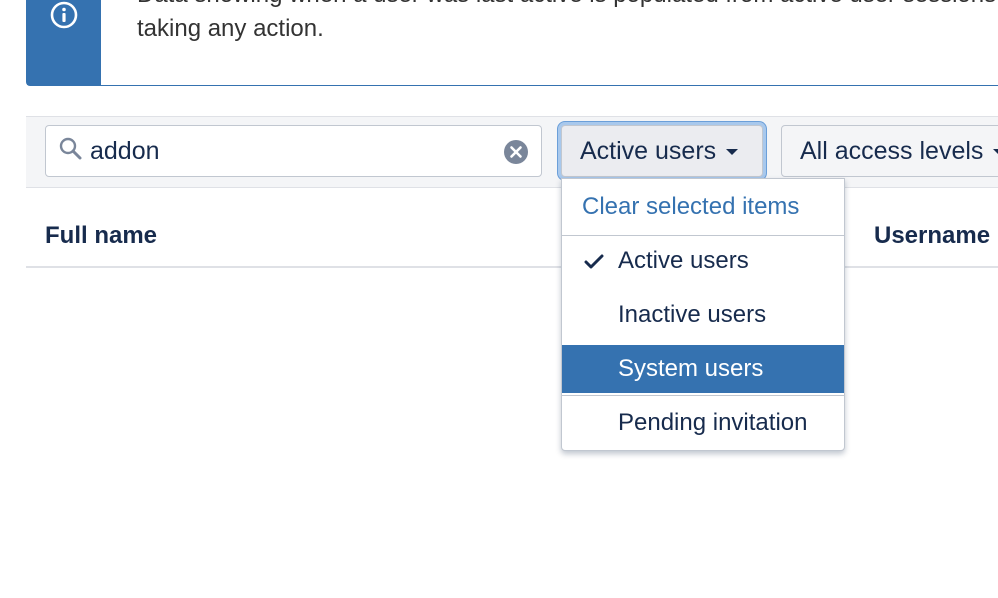 This screenshot has height=598, width=998. I want to click on status-filter-label: Active users, so click(648, 150).